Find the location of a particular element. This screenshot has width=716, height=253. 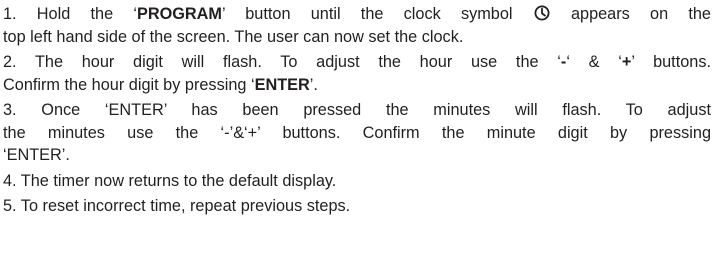

program-button-name: PROGRAM is located at coordinates (179, 14).